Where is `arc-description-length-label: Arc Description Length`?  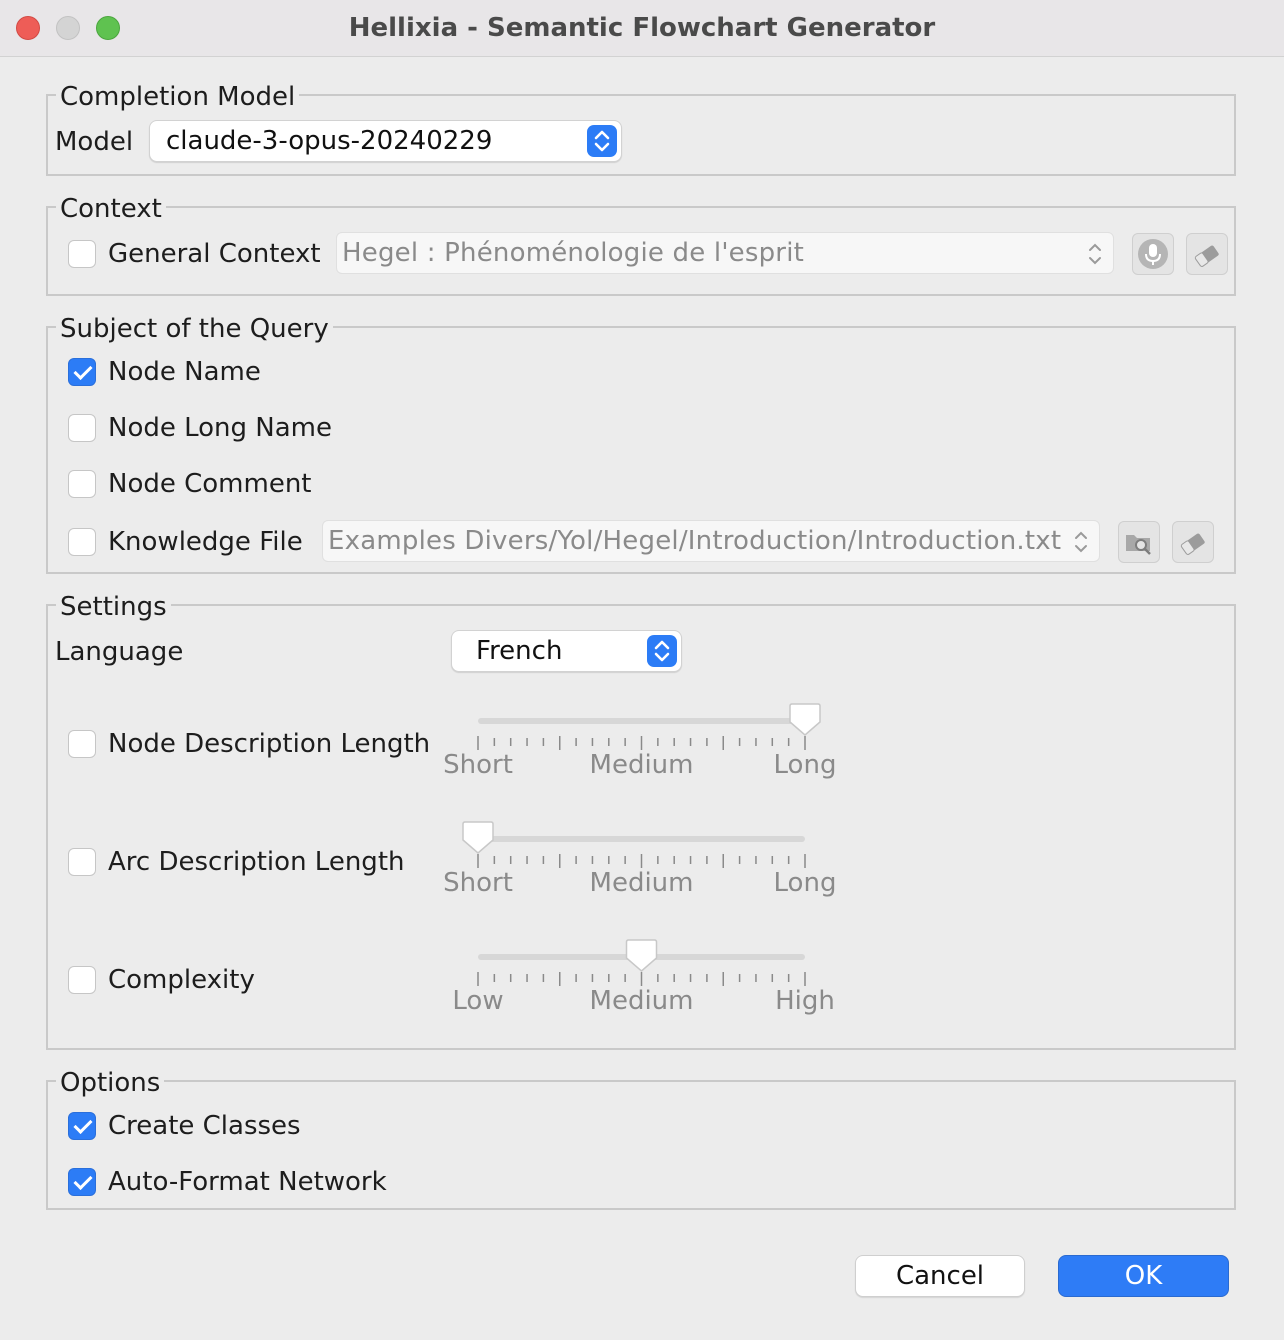
arc-description-length-label: Arc Description Length is located at coordinates (256, 862).